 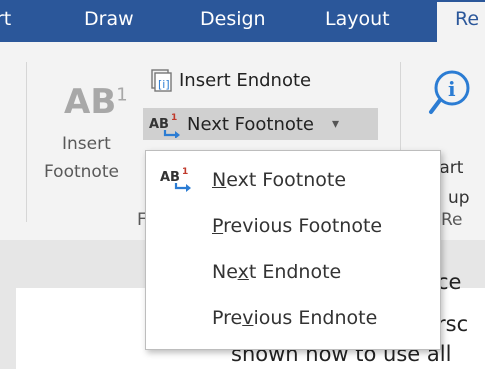 What do you see at coordinates (357, 22) in the screenshot?
I see `tab-layout: Layout` at bounding box center [357, 22].